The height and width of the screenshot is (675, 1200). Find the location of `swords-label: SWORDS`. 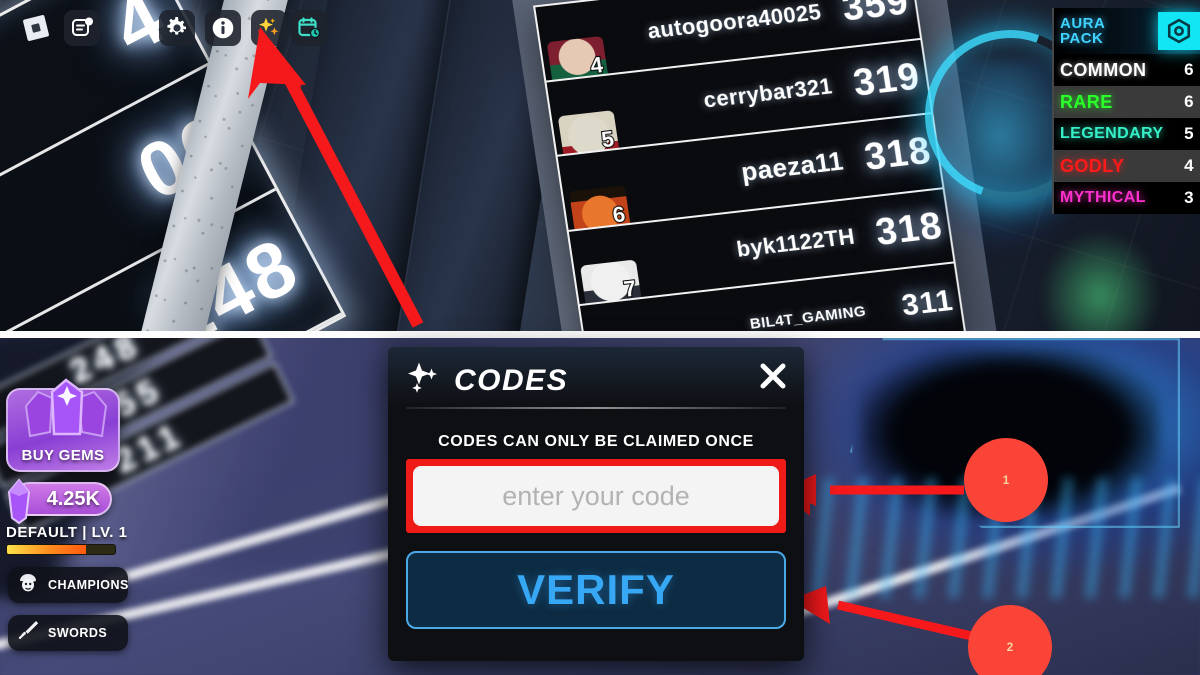

swords-label: SWORDS is located at coordinates (78, 633).